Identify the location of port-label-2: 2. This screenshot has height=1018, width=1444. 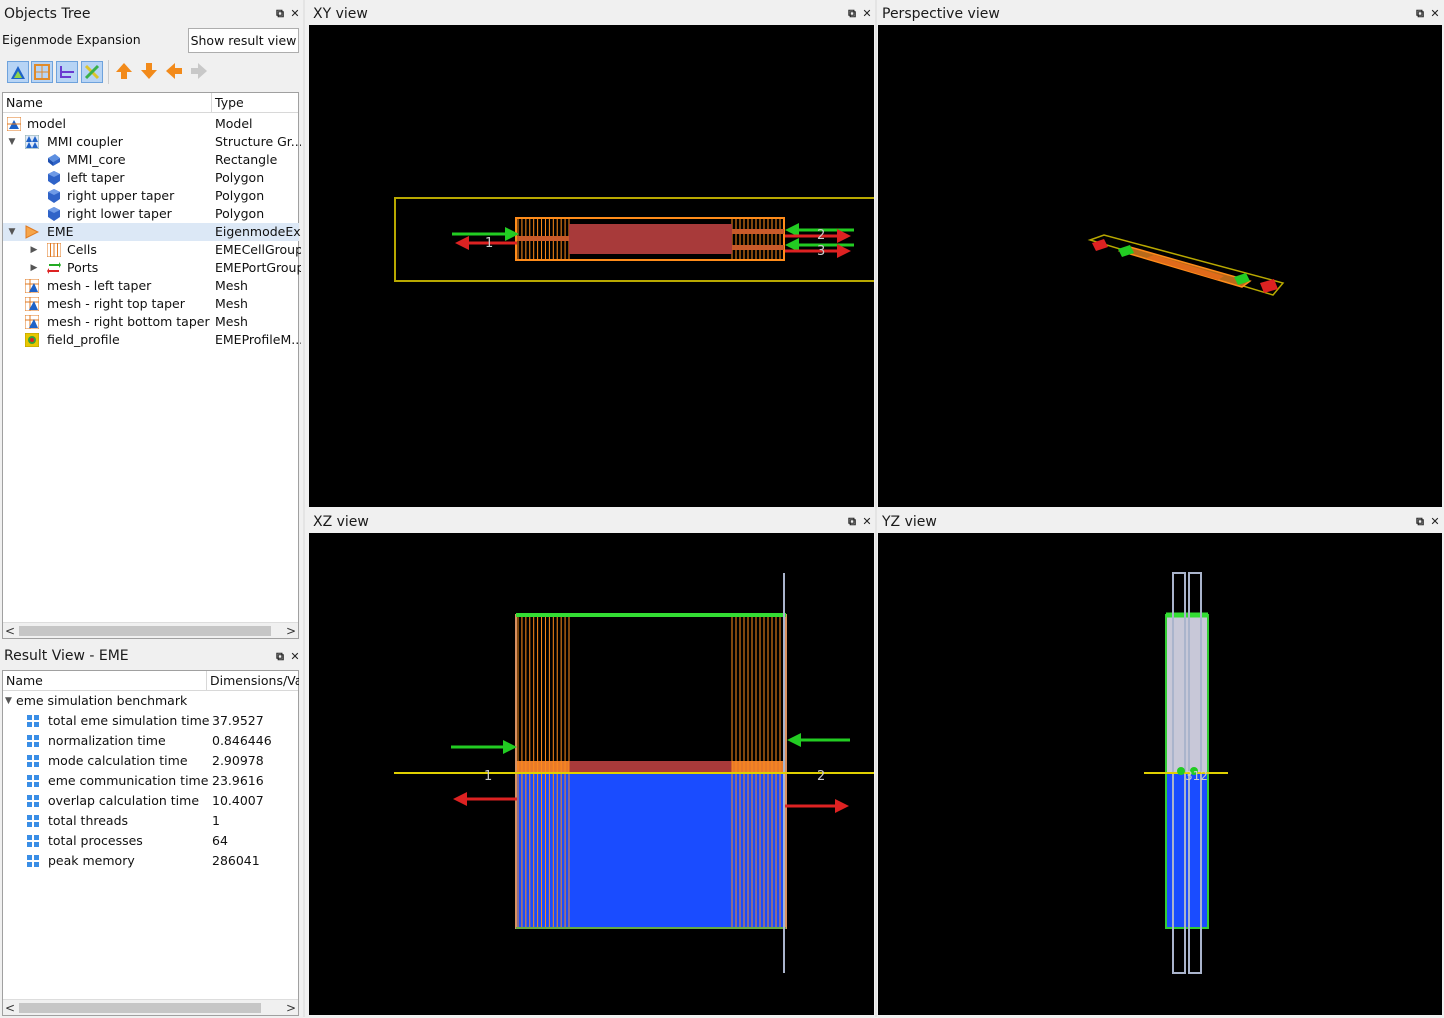
(821, 776).